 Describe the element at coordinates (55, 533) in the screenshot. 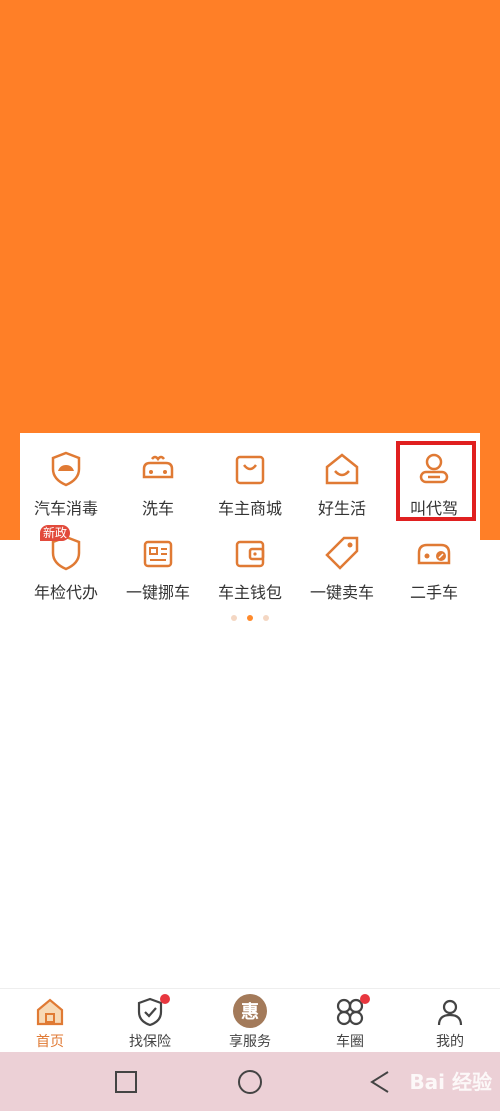

I see `new-policy-badge: 新政` at that location.